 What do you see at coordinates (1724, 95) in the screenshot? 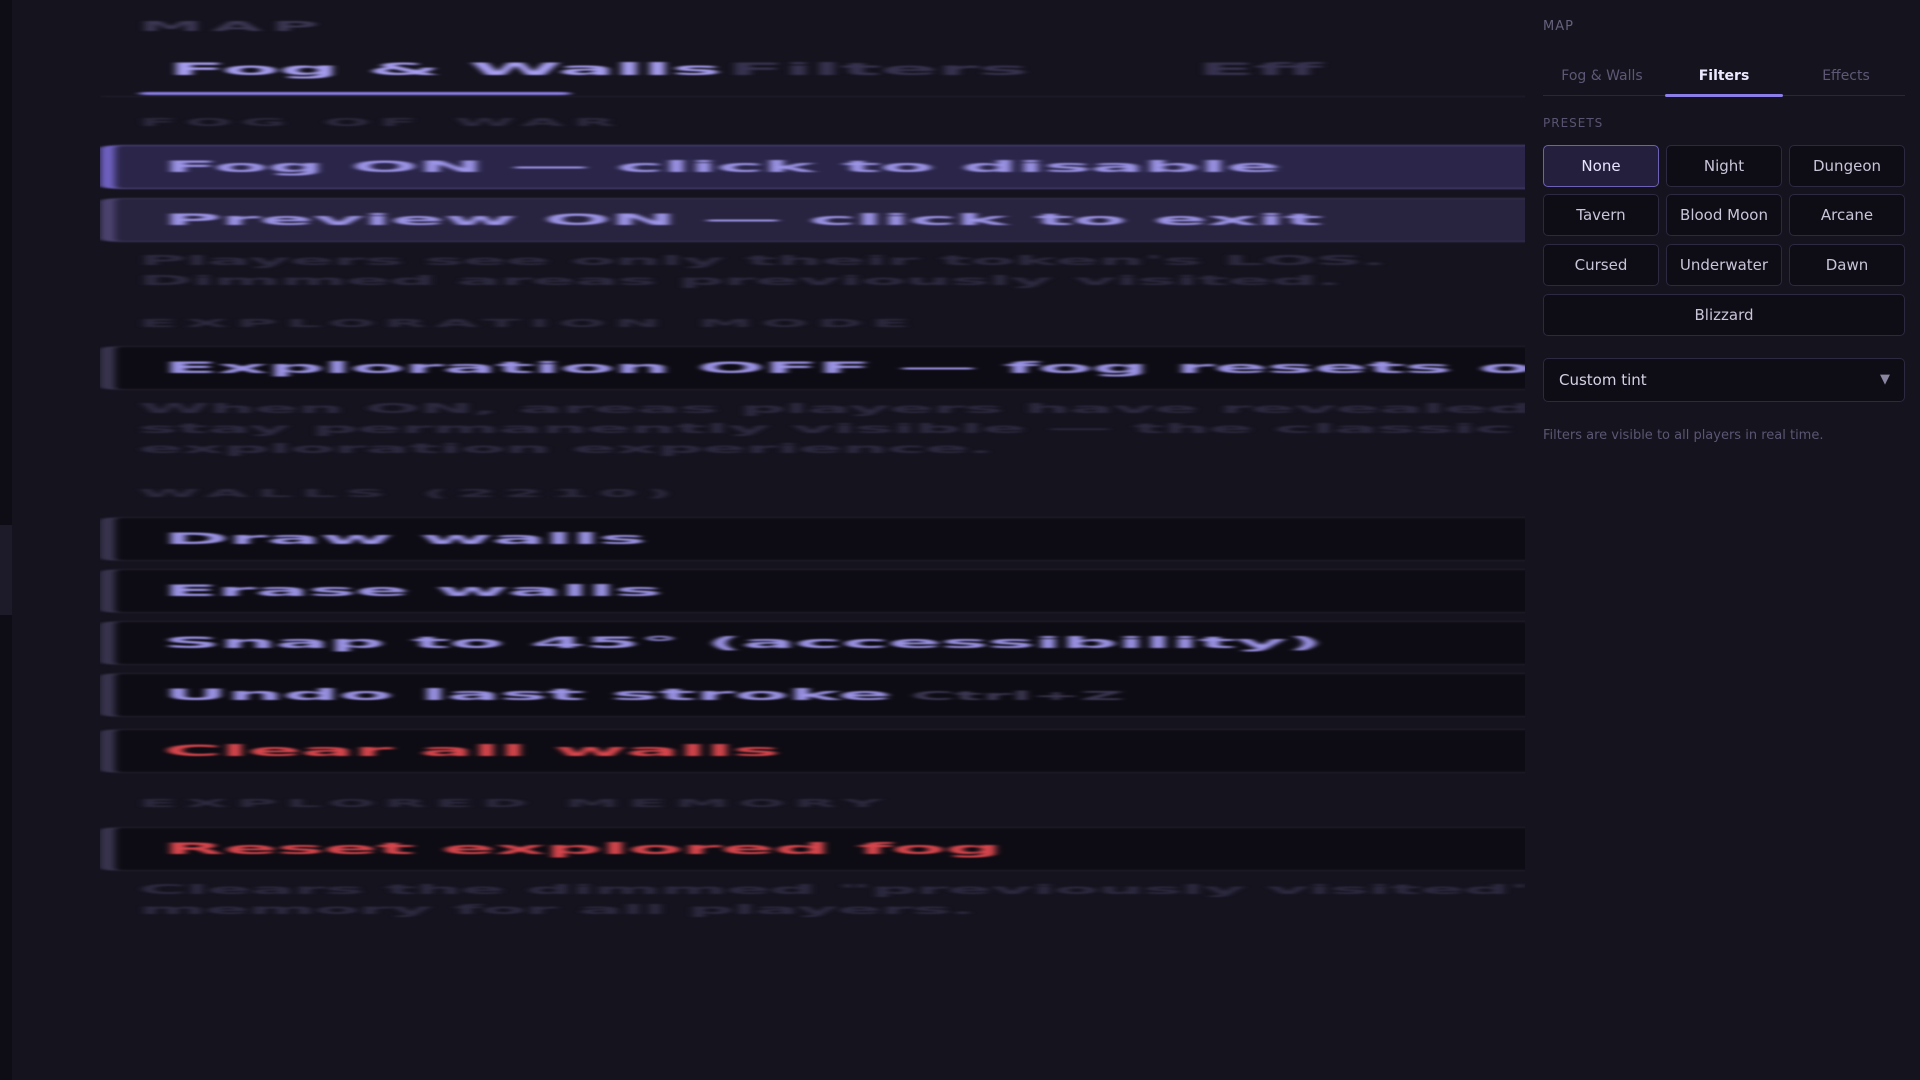
I see `active-tab-underline` at bounding box center [1724, 95].